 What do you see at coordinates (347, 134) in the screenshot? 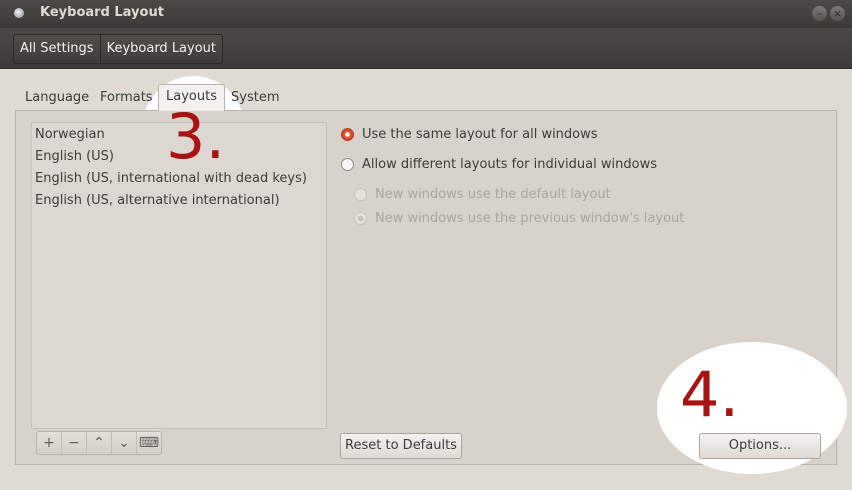
I see `same-layout-radio` at bounding box center [347, 134].